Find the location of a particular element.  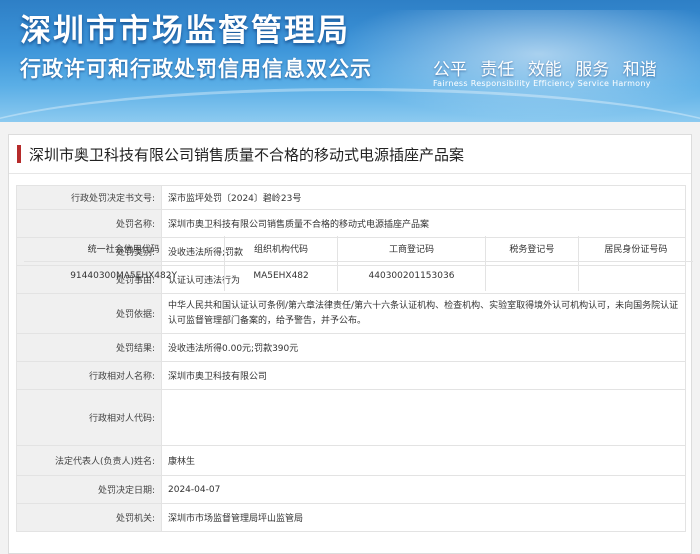

code-header: 税务登记号 is located at coordinates (531, 248).